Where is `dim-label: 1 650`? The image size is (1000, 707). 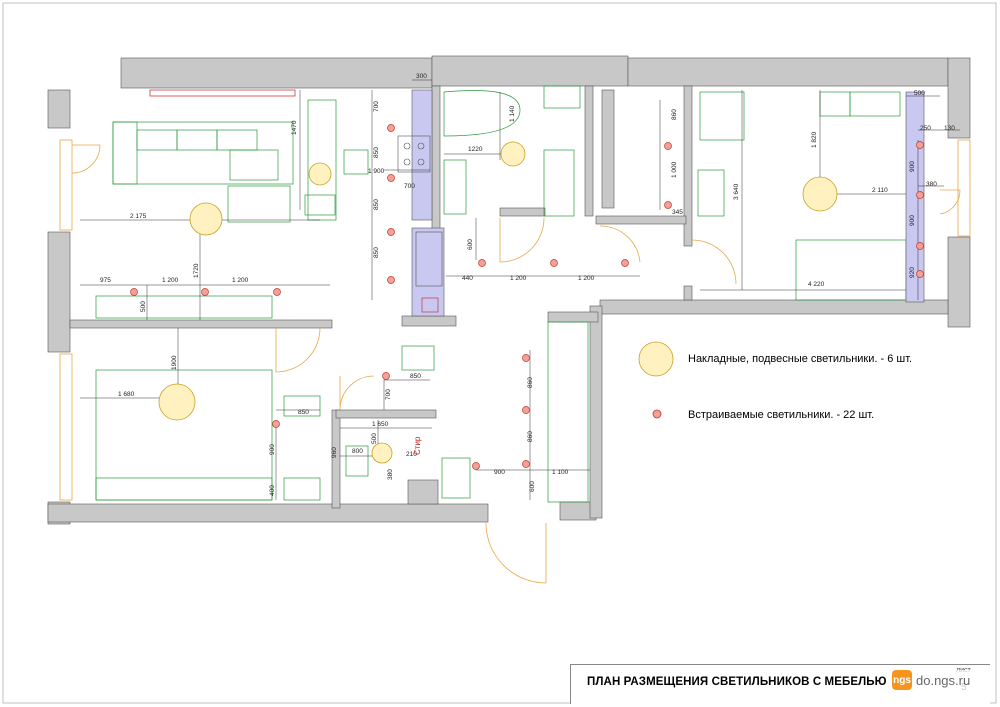 dim-label: 1 650 is located at coordinates (380, 424).